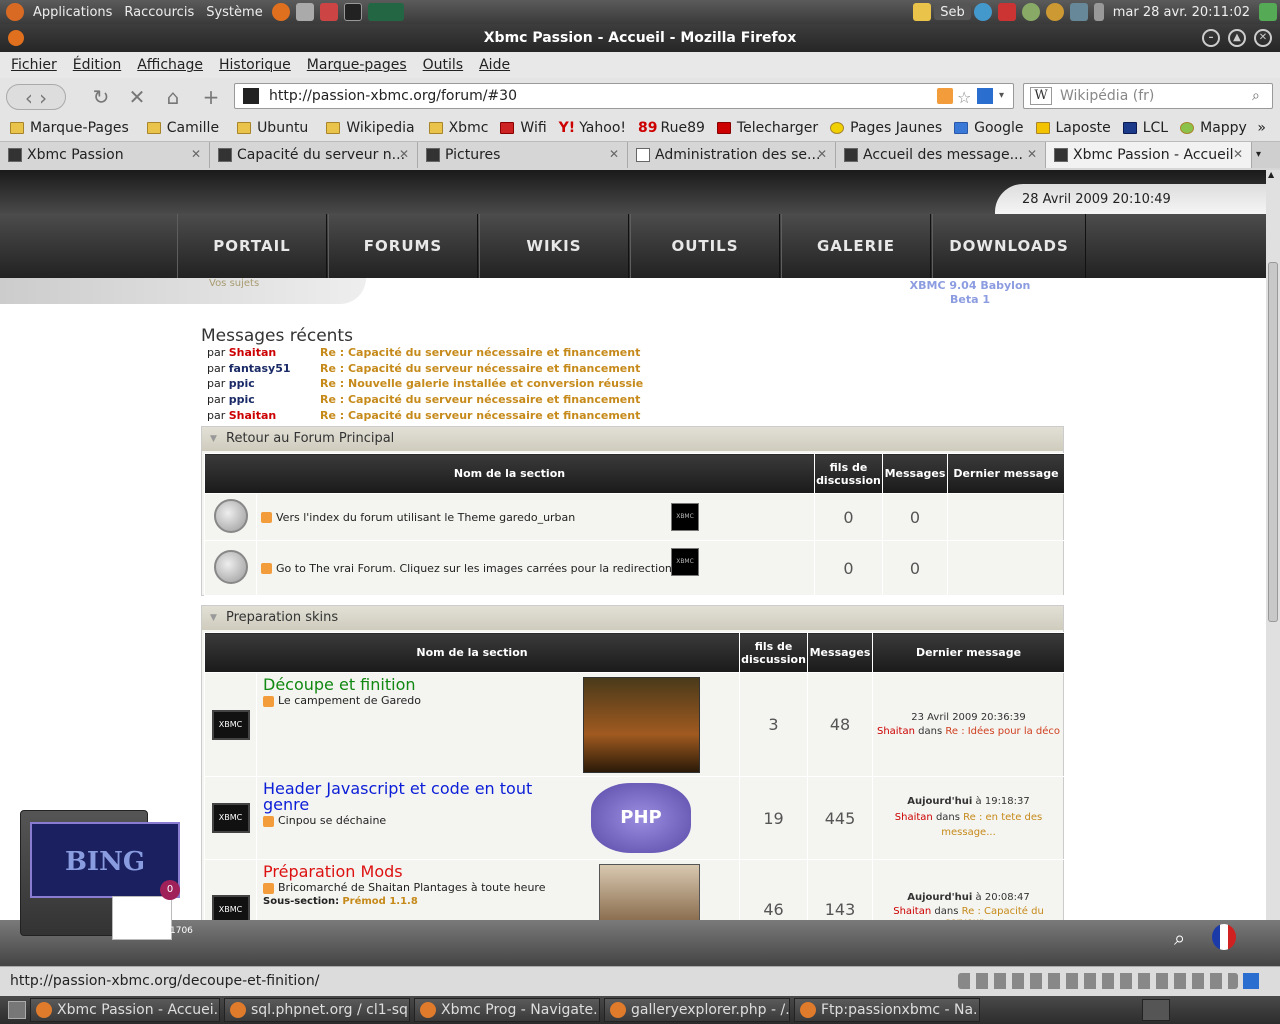 The height and width of the screenshot is (1024, 1280). I want to click on display-icon, so click(1078, 12).